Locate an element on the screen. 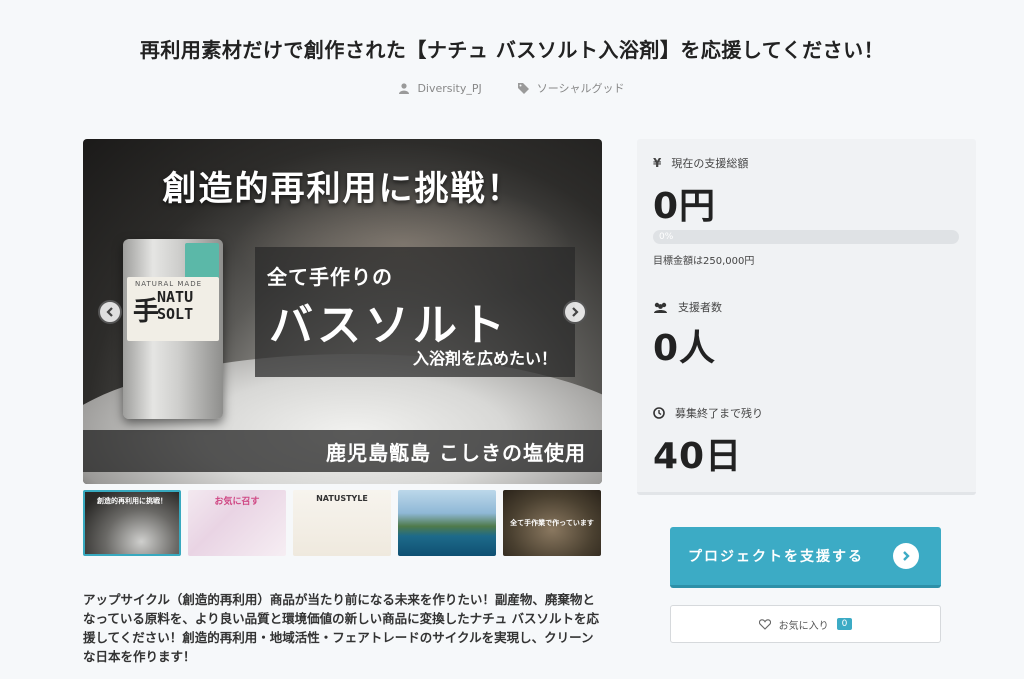  thumbnail-3: NATUSTYLE is located at coordinates (342, 523).